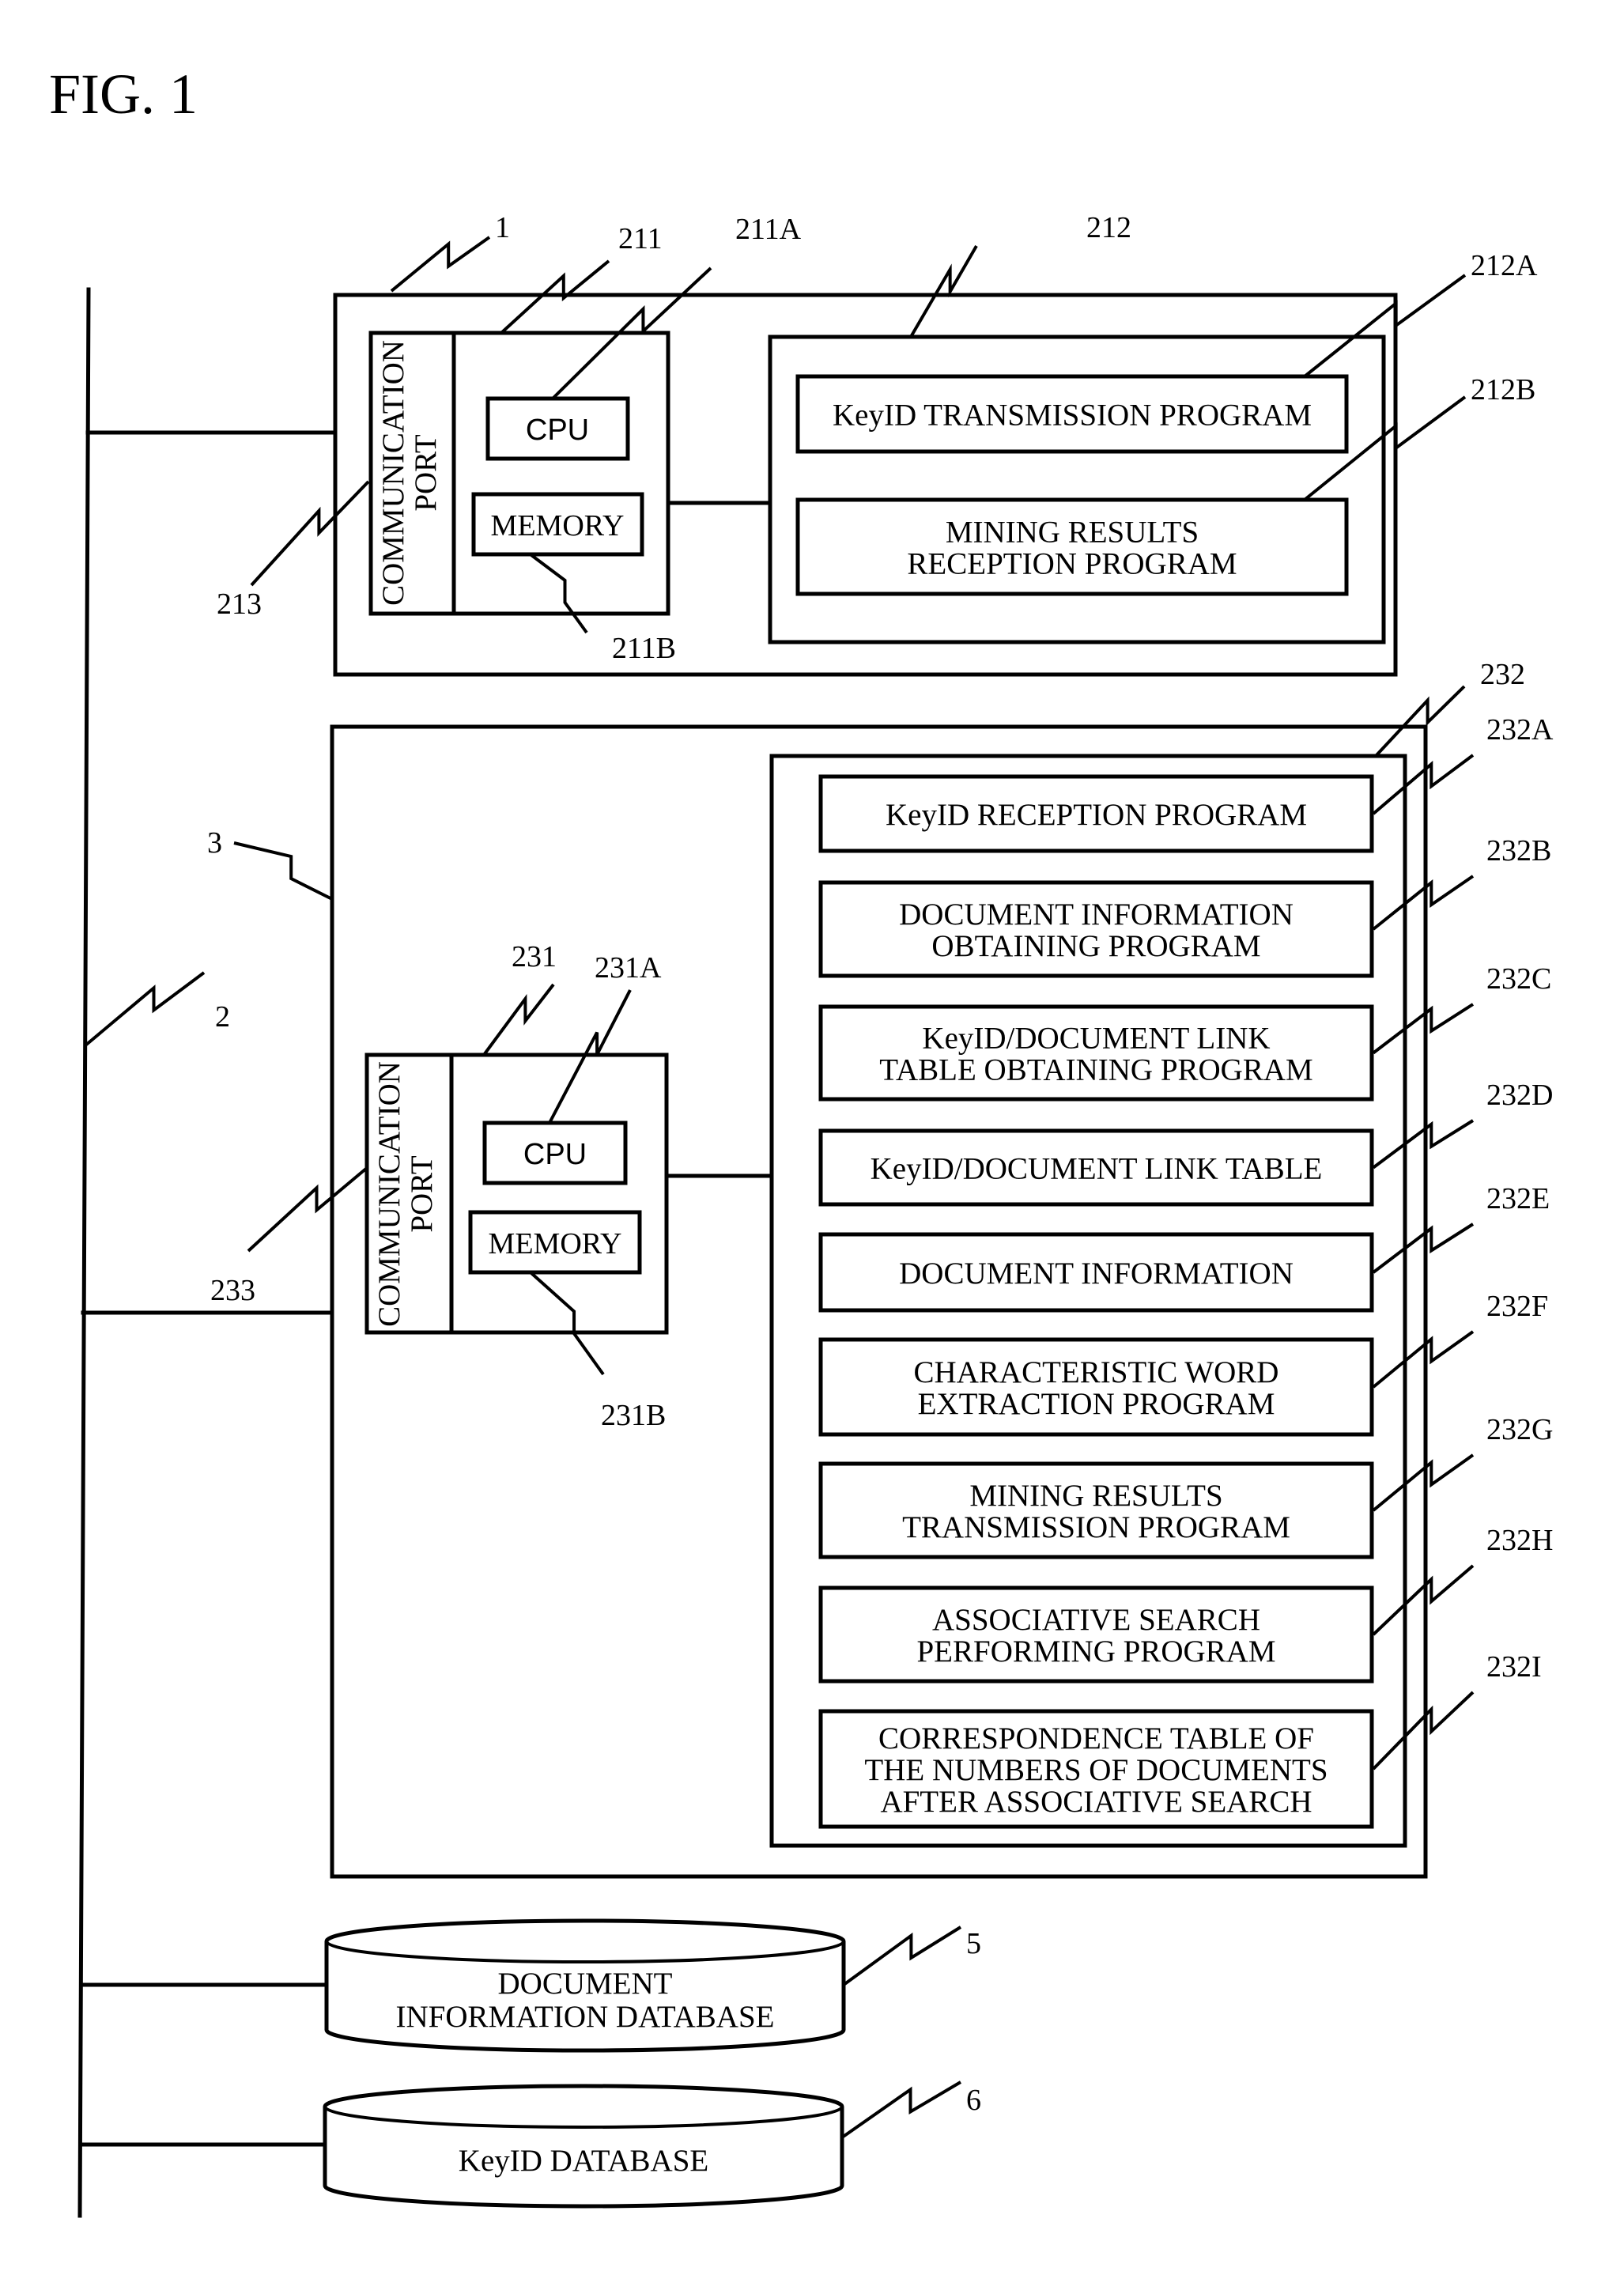 This screenshot has height=2294, width=1624. I want to click on network-bus-line, so click(84, 1252).